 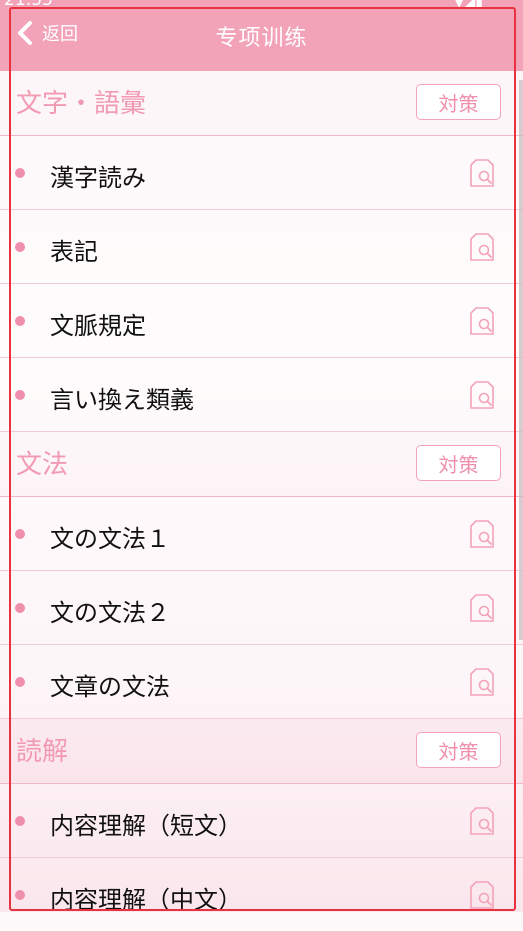 I want to click on item-label: 漢字読み, so click(x=98, y=178).